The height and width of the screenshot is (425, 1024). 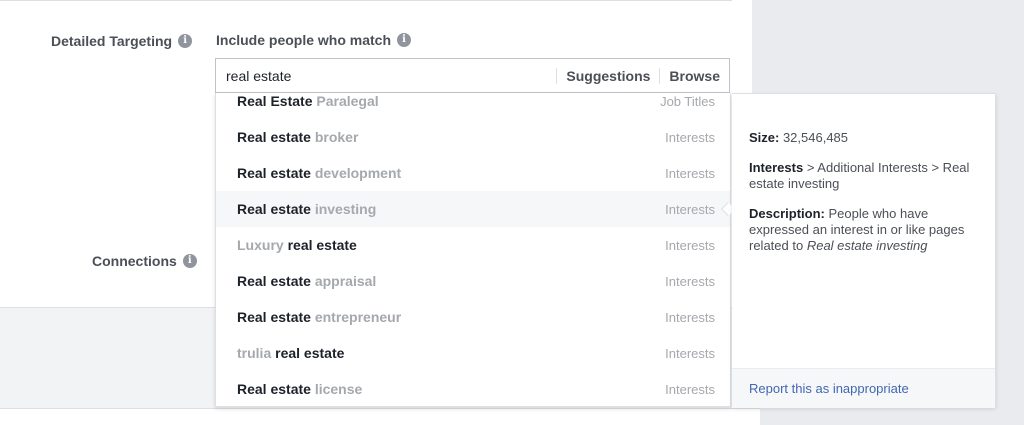 I want to click on suggestion-title: Real Estate Paralegal, so click(x=308, y=101).